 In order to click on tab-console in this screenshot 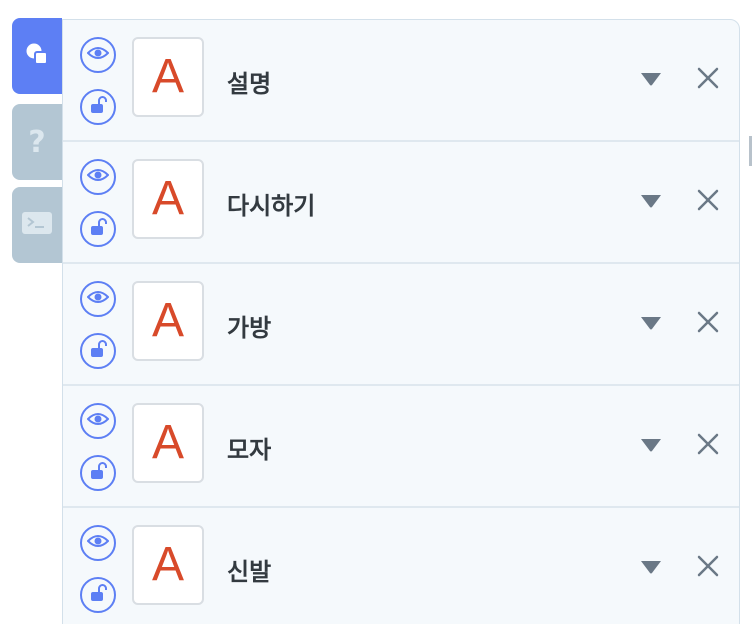, I will do `click(37, 225)`.